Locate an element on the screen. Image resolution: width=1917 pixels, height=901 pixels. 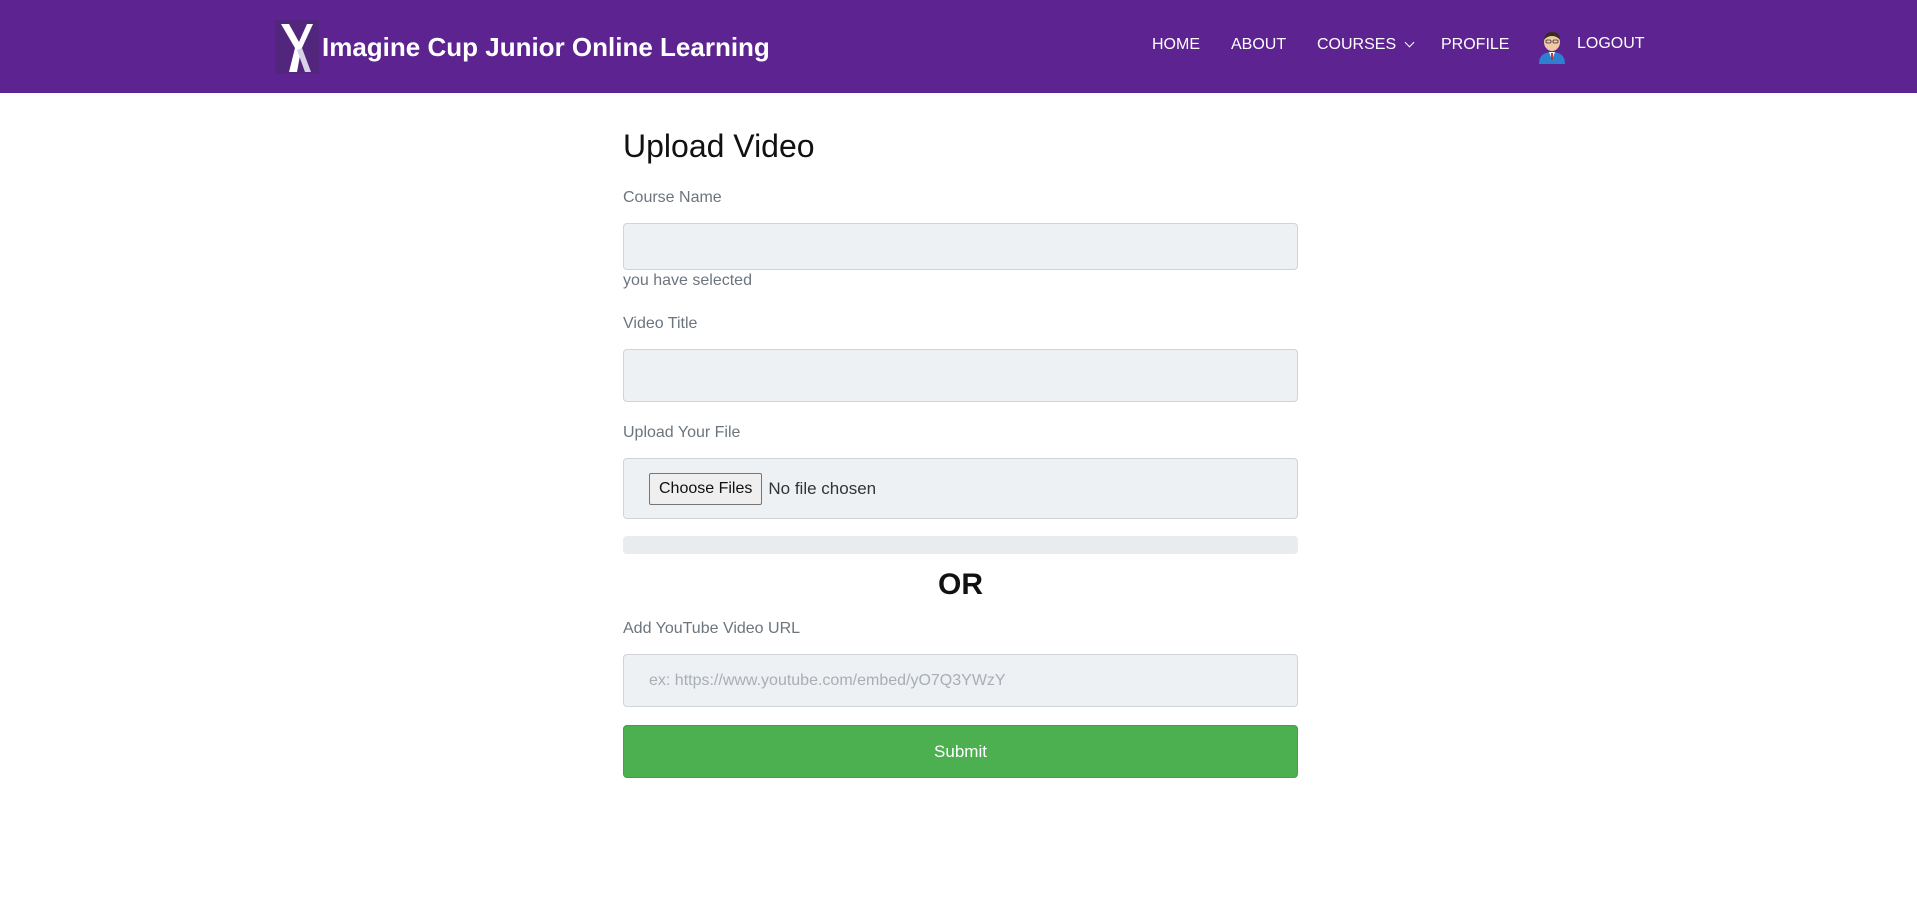
video-title-field-wrapper is located at coordinates (960, 375).